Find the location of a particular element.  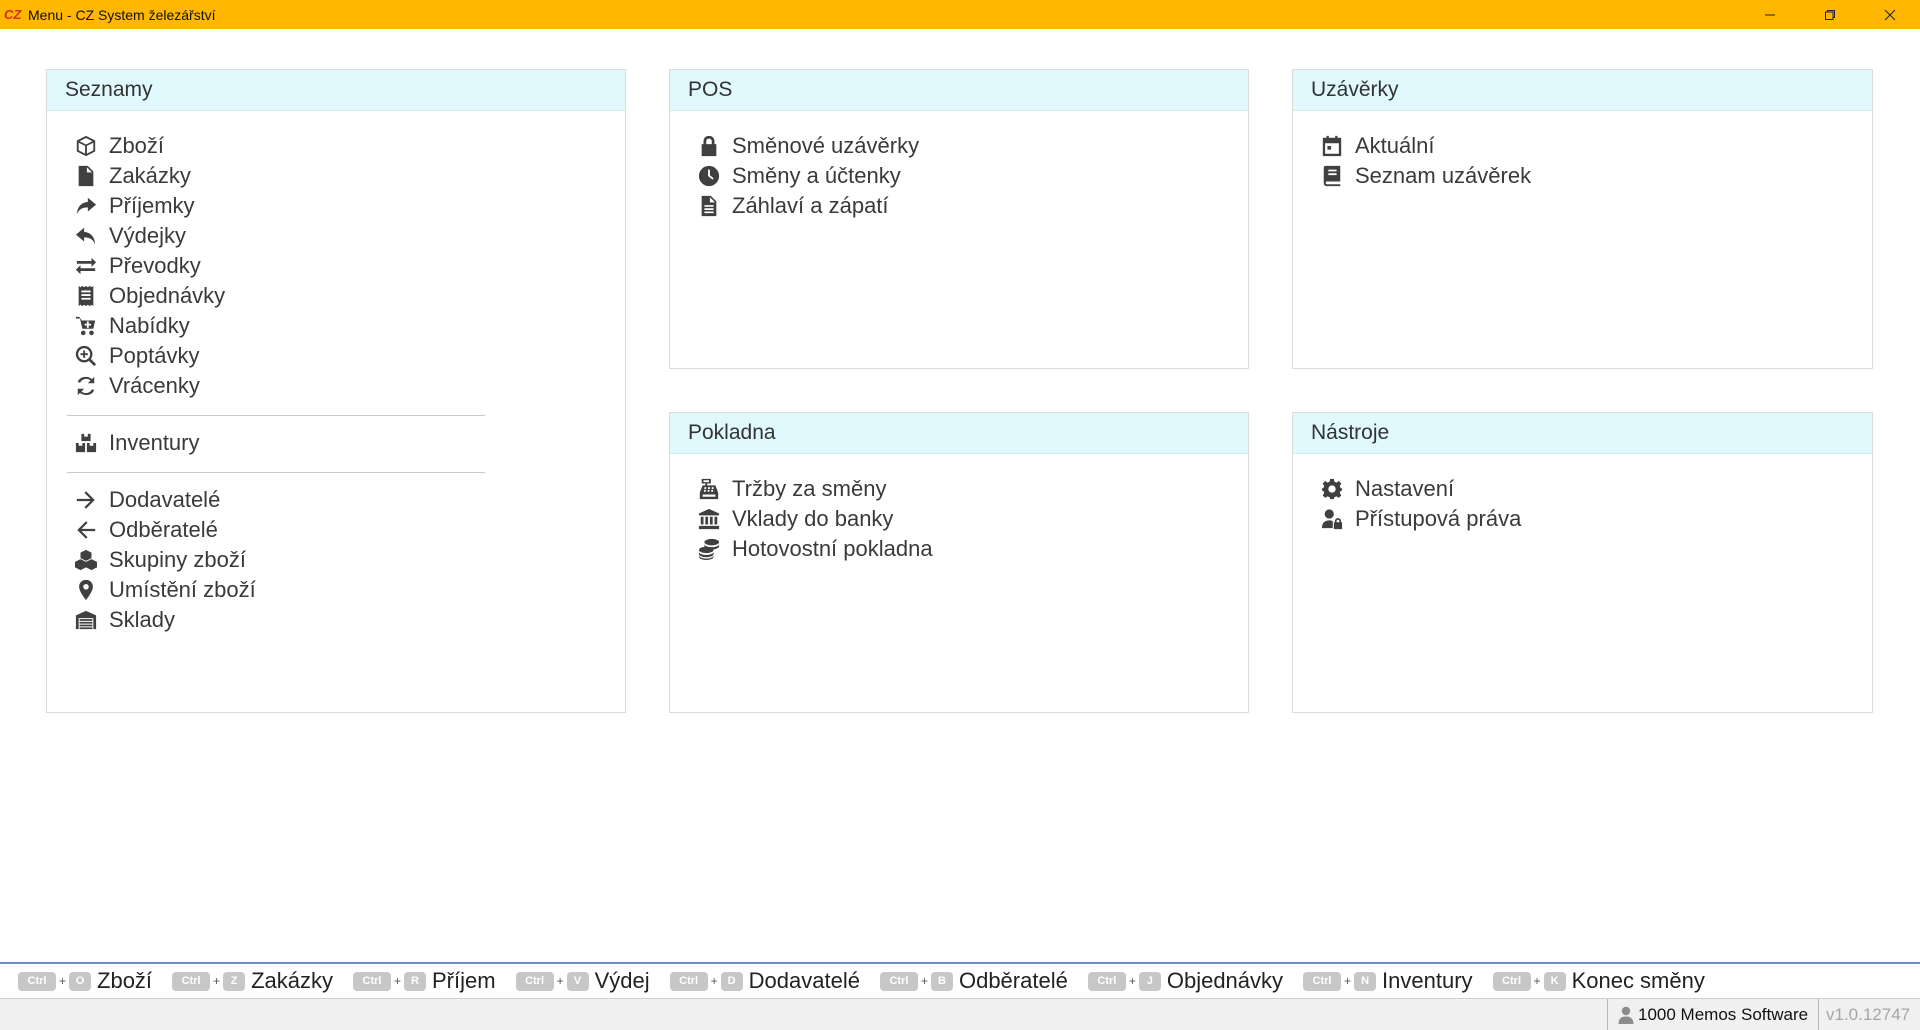

menu-item-label: Tržby za směny is located at coordinates (809, 488).